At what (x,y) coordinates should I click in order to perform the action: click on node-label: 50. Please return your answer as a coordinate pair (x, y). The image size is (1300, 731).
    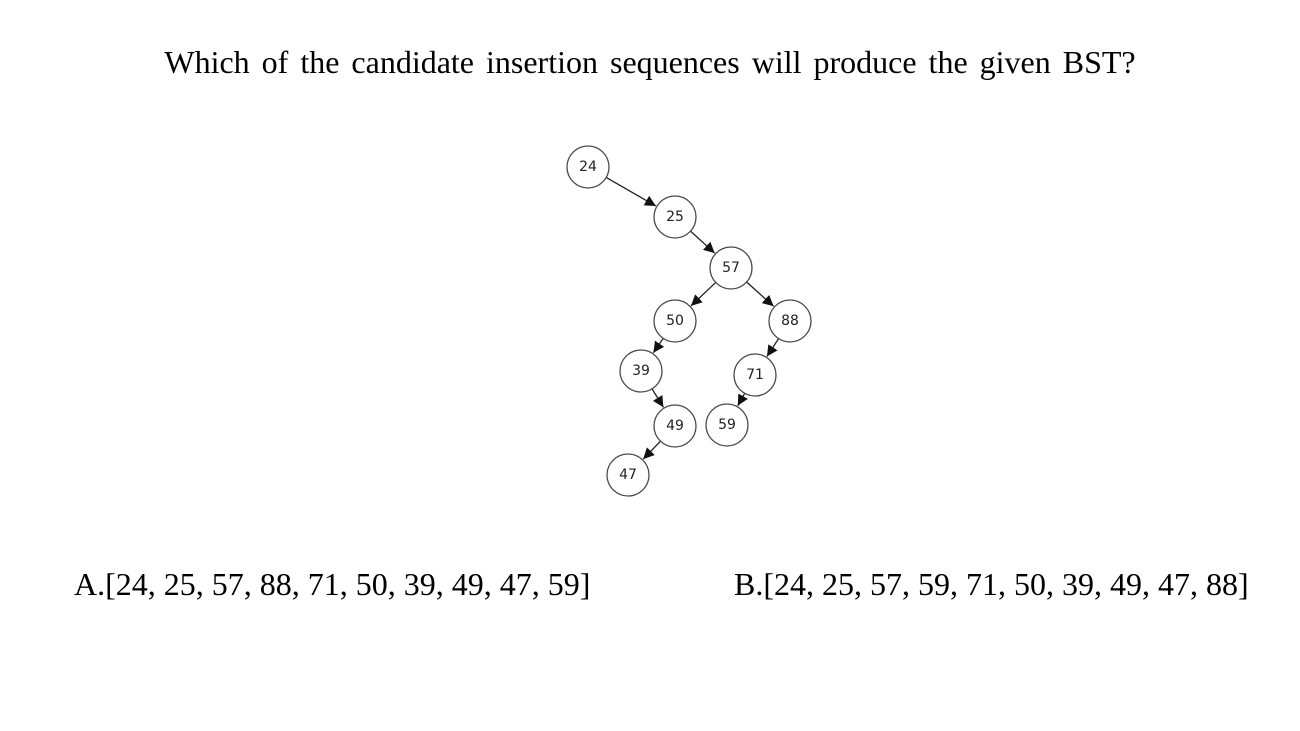
    Looking at the image, I should click on (675, 321).